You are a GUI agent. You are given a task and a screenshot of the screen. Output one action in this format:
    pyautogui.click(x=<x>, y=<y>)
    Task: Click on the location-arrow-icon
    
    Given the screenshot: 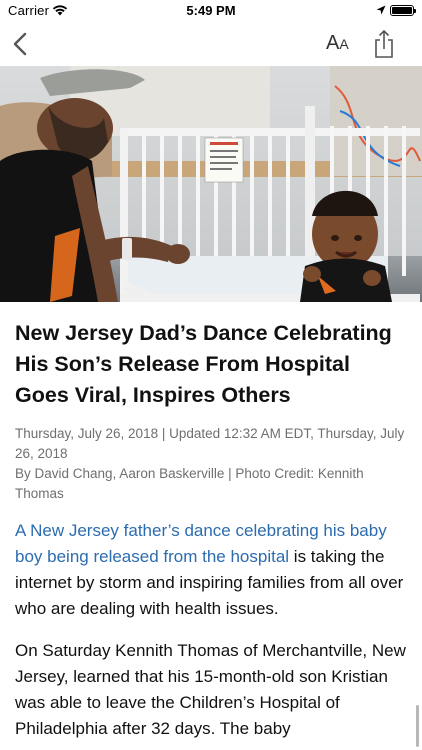 What is the action you would take?
    pyautogui.click(x=381, y=10)
    